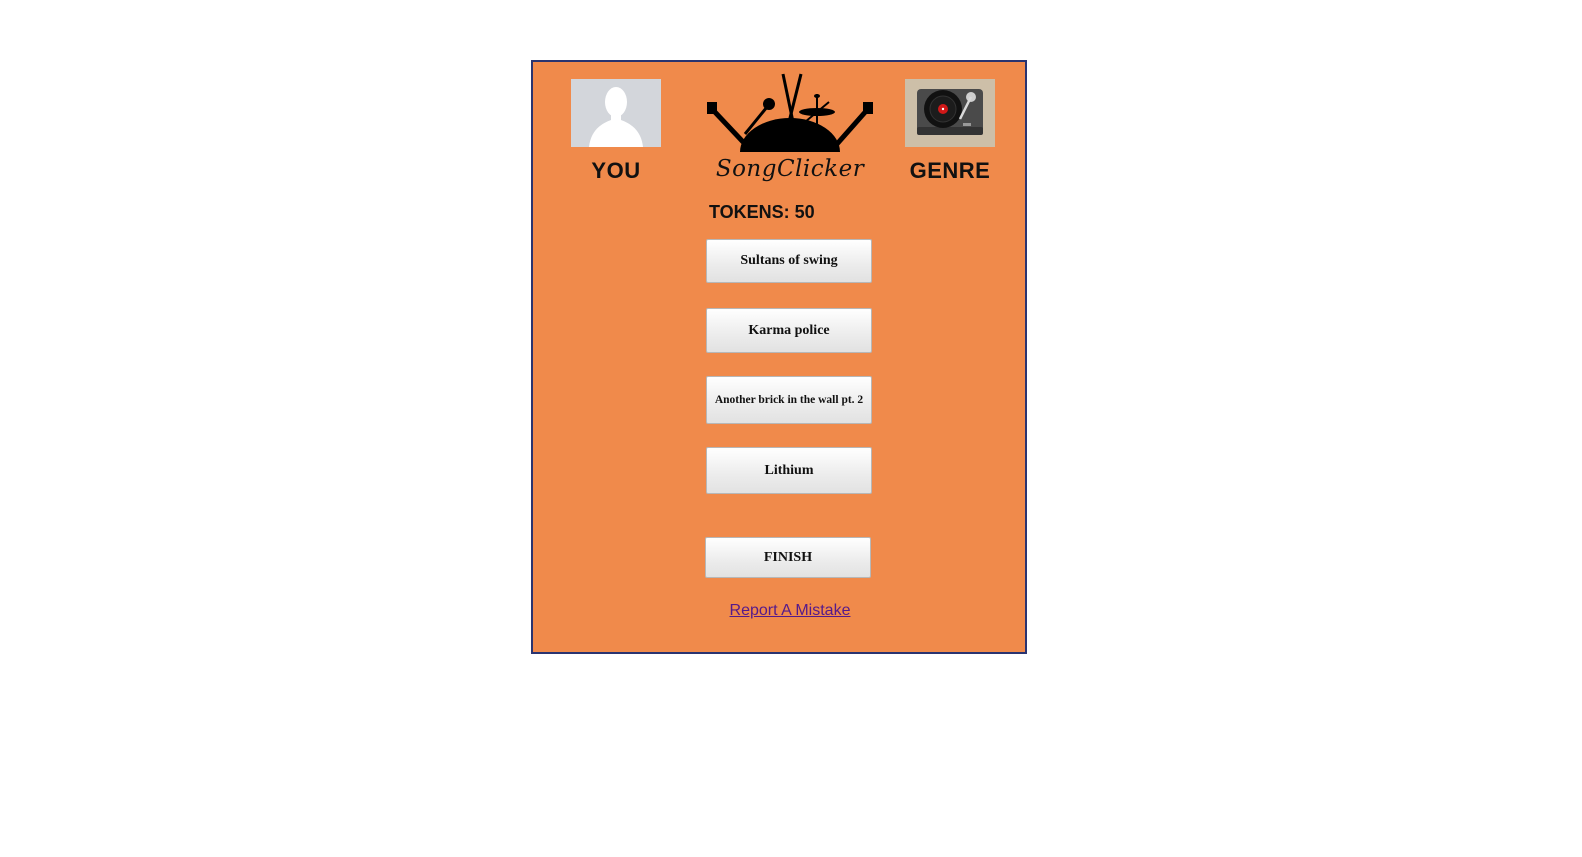  I want to click on genre-label: GENRE, so click(950, 170).